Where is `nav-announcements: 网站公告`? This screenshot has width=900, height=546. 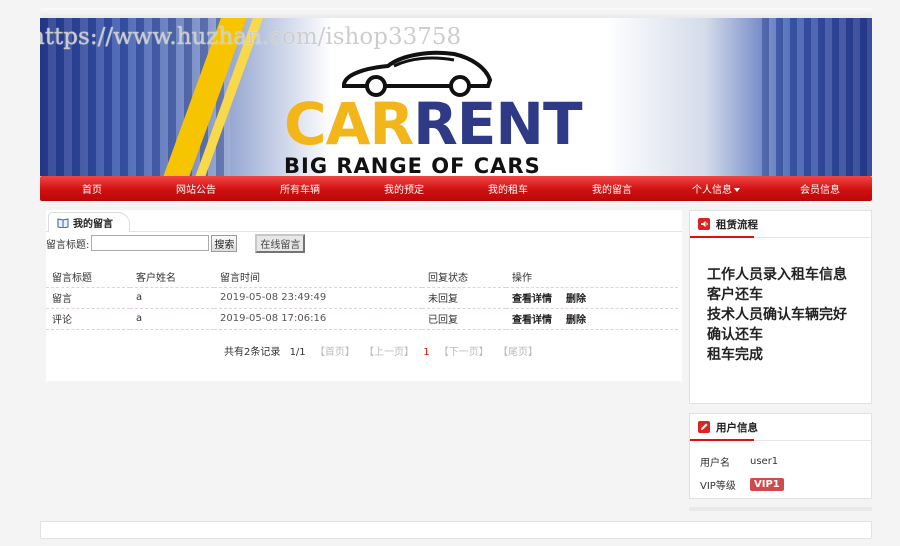 nav-announcements: 网站公告 is located at coordinates (196, 188).